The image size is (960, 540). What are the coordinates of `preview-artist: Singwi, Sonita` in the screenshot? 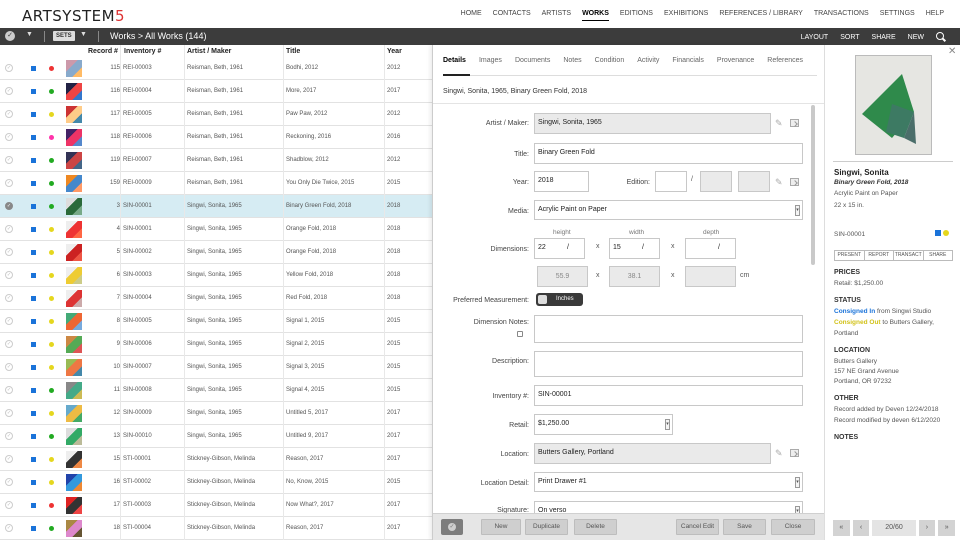 It's located at (861, 172).